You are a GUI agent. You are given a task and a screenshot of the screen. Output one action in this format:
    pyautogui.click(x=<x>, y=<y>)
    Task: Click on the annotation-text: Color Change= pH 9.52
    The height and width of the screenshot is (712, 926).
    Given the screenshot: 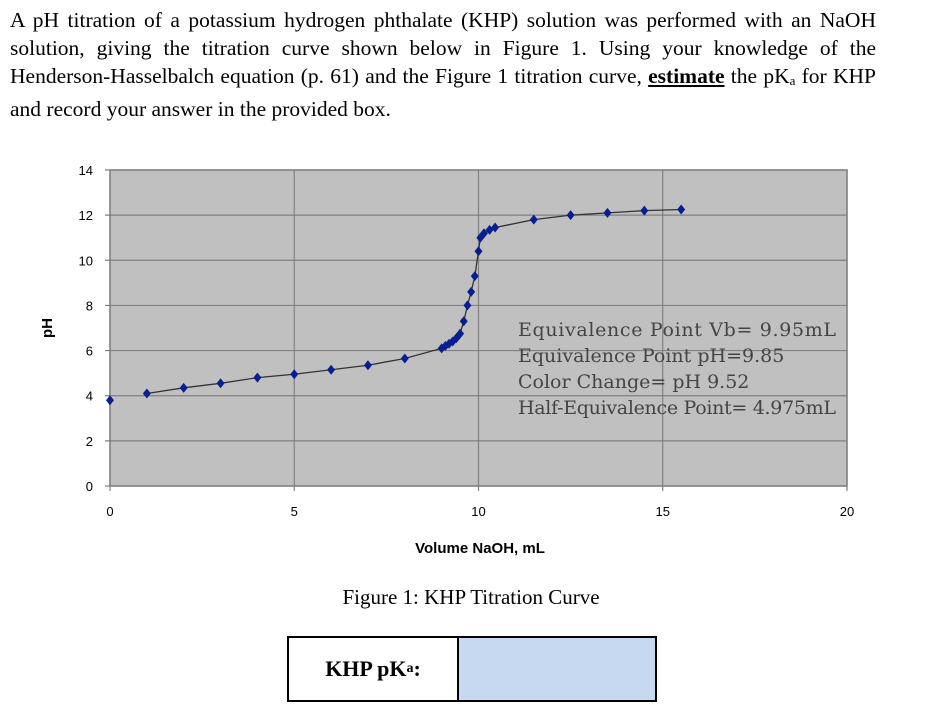 What is the action you would take?
    pyautogui.click(x=633, y=382)
    